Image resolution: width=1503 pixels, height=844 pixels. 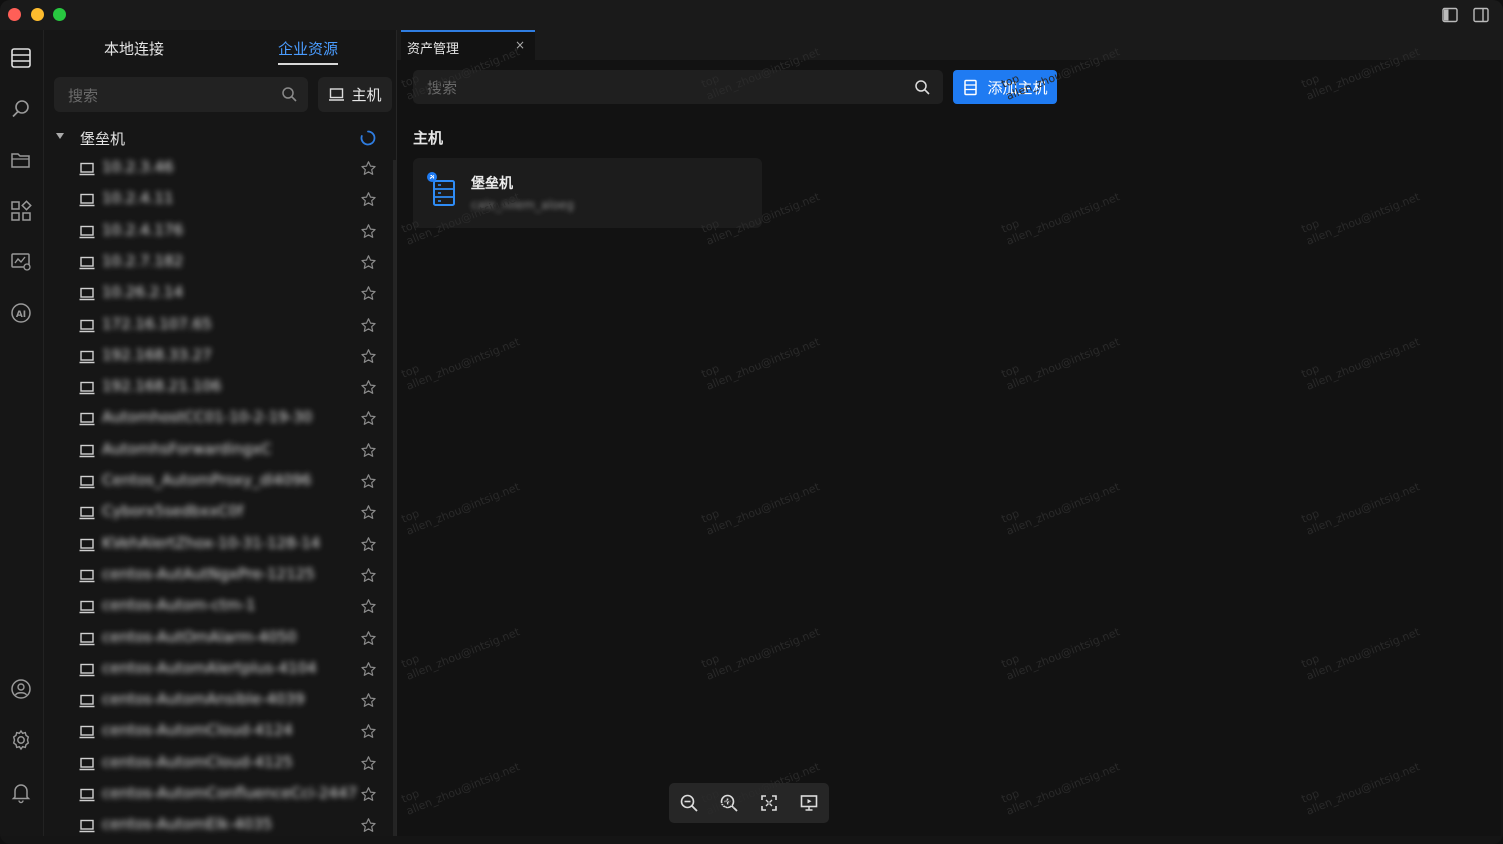 What do you see at coordinates (220, 576) in the screenshot?
I see `host-list-item: centos-AutAutNgxPre-12125` at bounding box center [220, 576].